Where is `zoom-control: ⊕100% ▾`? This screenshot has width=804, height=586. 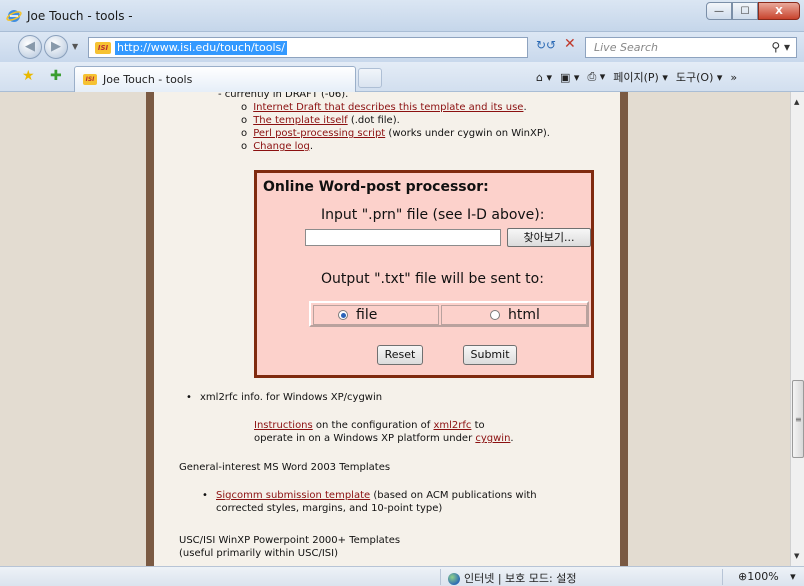
zoom-control: ⊕100% ▾ is located at coordinates (767, 576).